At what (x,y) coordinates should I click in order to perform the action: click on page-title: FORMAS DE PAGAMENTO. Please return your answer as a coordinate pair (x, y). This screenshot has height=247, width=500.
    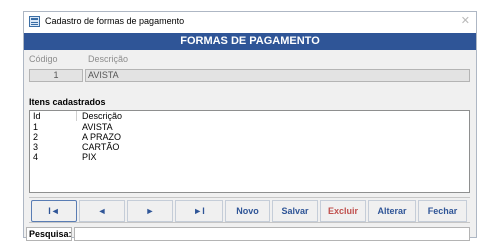
    Looking at the image, I should click on (250, 41).